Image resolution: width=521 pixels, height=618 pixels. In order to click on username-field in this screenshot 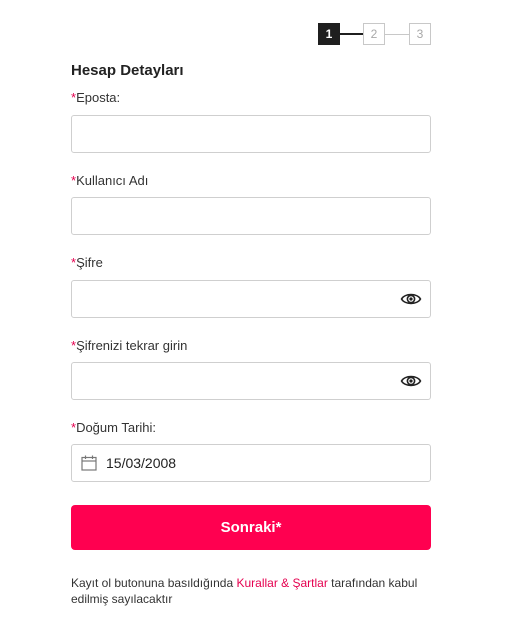, I will do `click(251, 216)`.